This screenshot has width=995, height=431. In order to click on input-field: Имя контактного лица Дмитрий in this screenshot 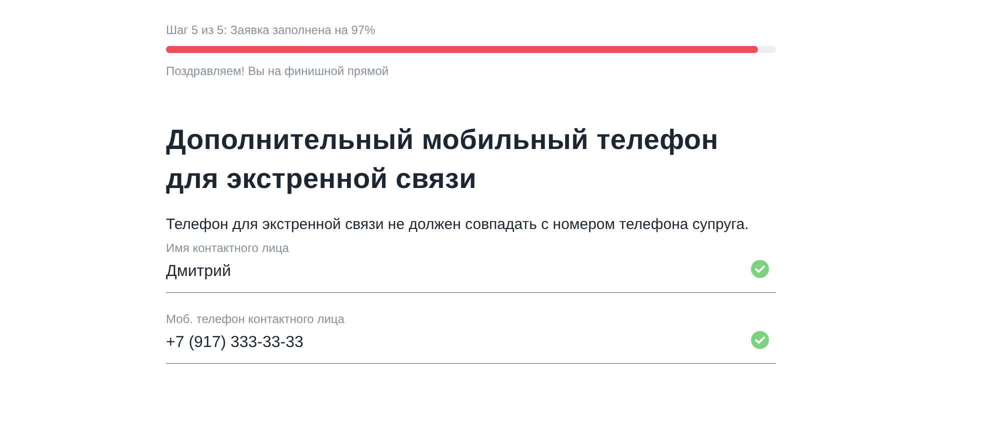, I will do `click(471, 267)`.